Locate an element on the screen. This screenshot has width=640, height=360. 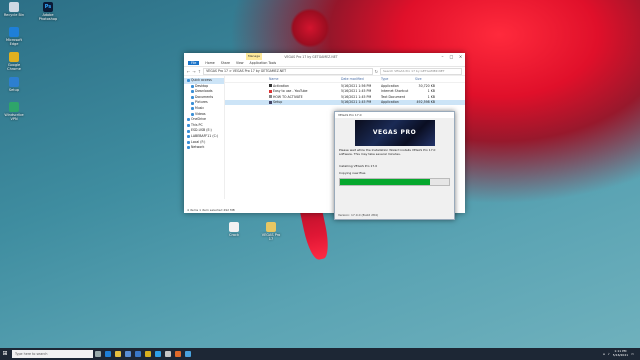
start-button: ⊞ is located at coordinates (5, 354).